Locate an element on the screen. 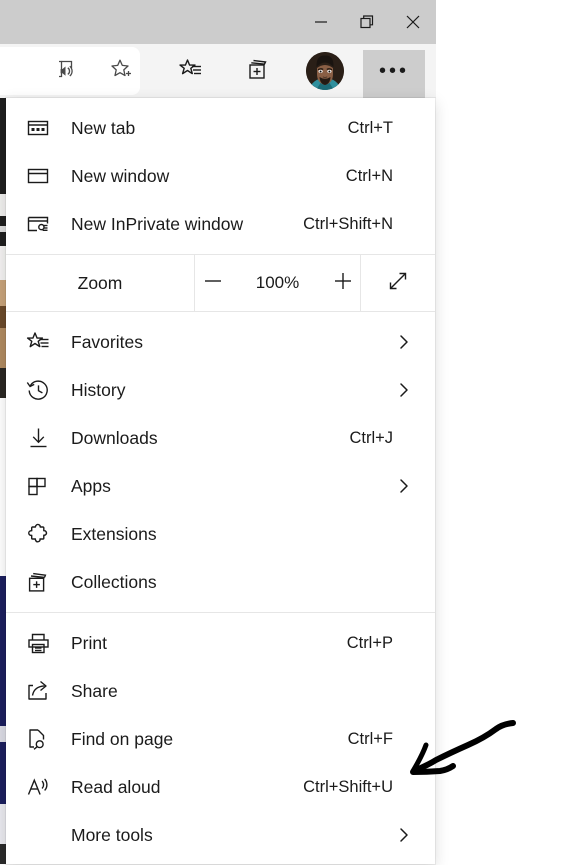 This screenshot has width=568, height=865. menu-item-label: Share is located at coordinates (94, 690).